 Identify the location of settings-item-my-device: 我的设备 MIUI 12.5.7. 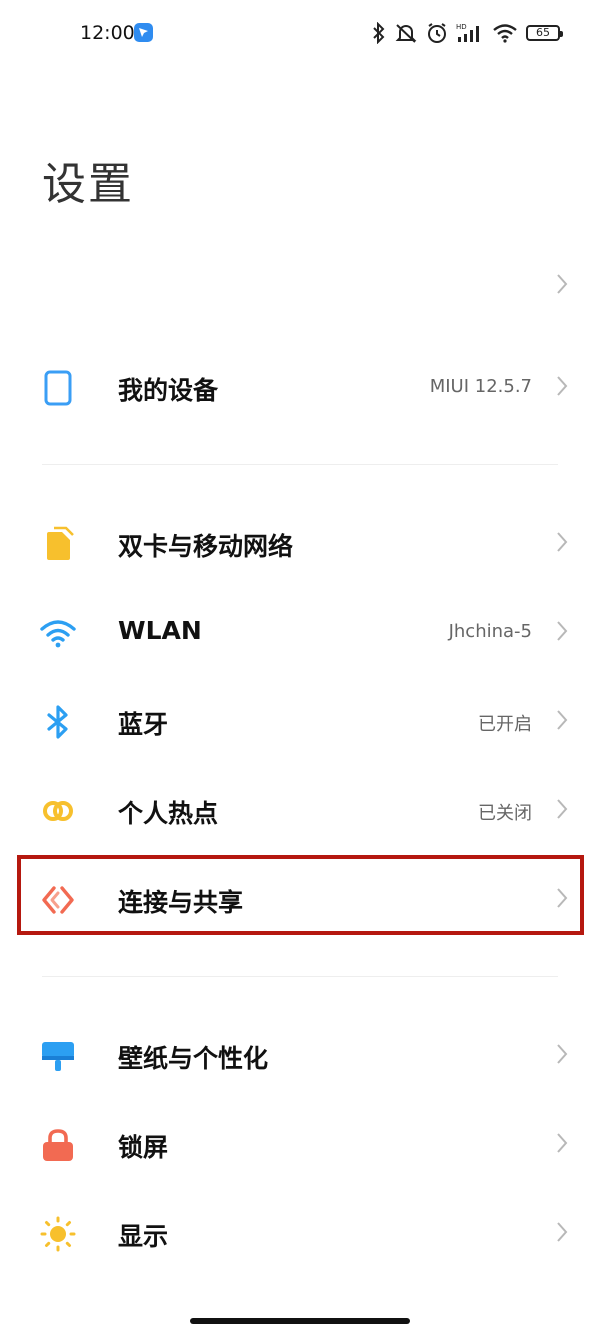
(300, 388).